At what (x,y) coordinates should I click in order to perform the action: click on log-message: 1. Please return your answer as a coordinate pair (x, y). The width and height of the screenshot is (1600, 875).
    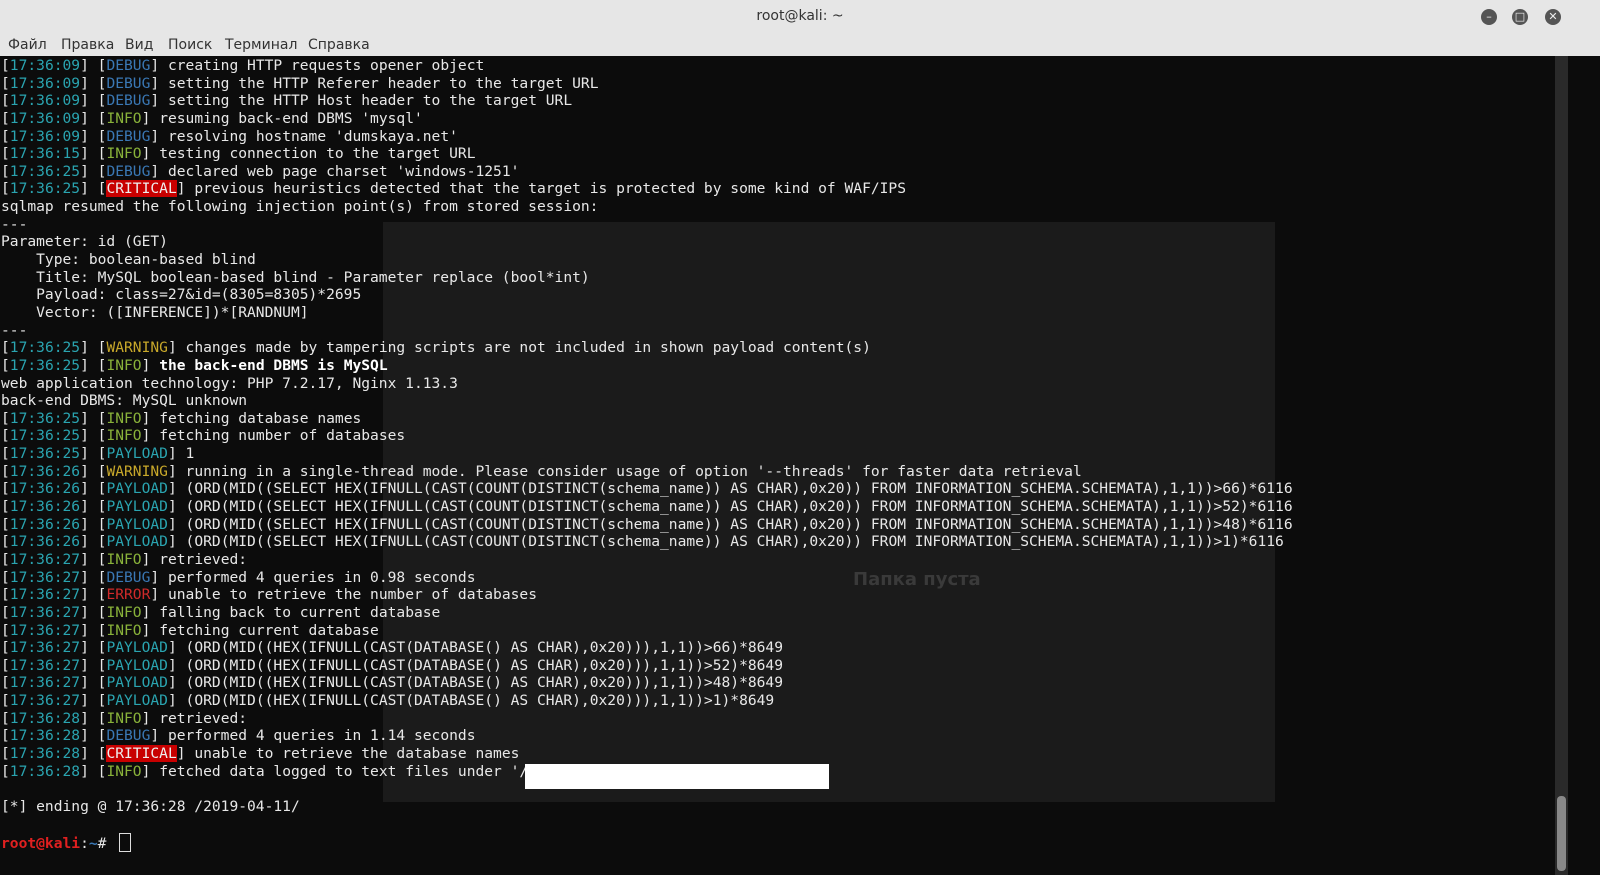
    Looking at the image, I should click on (190, 454).